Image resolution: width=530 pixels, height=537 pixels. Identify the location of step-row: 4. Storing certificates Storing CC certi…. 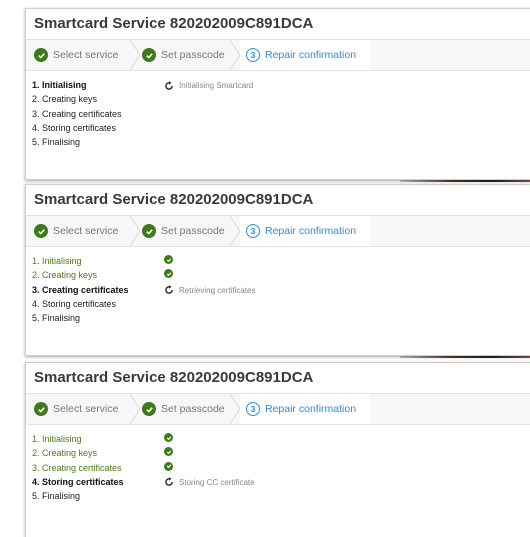
(281, 482).